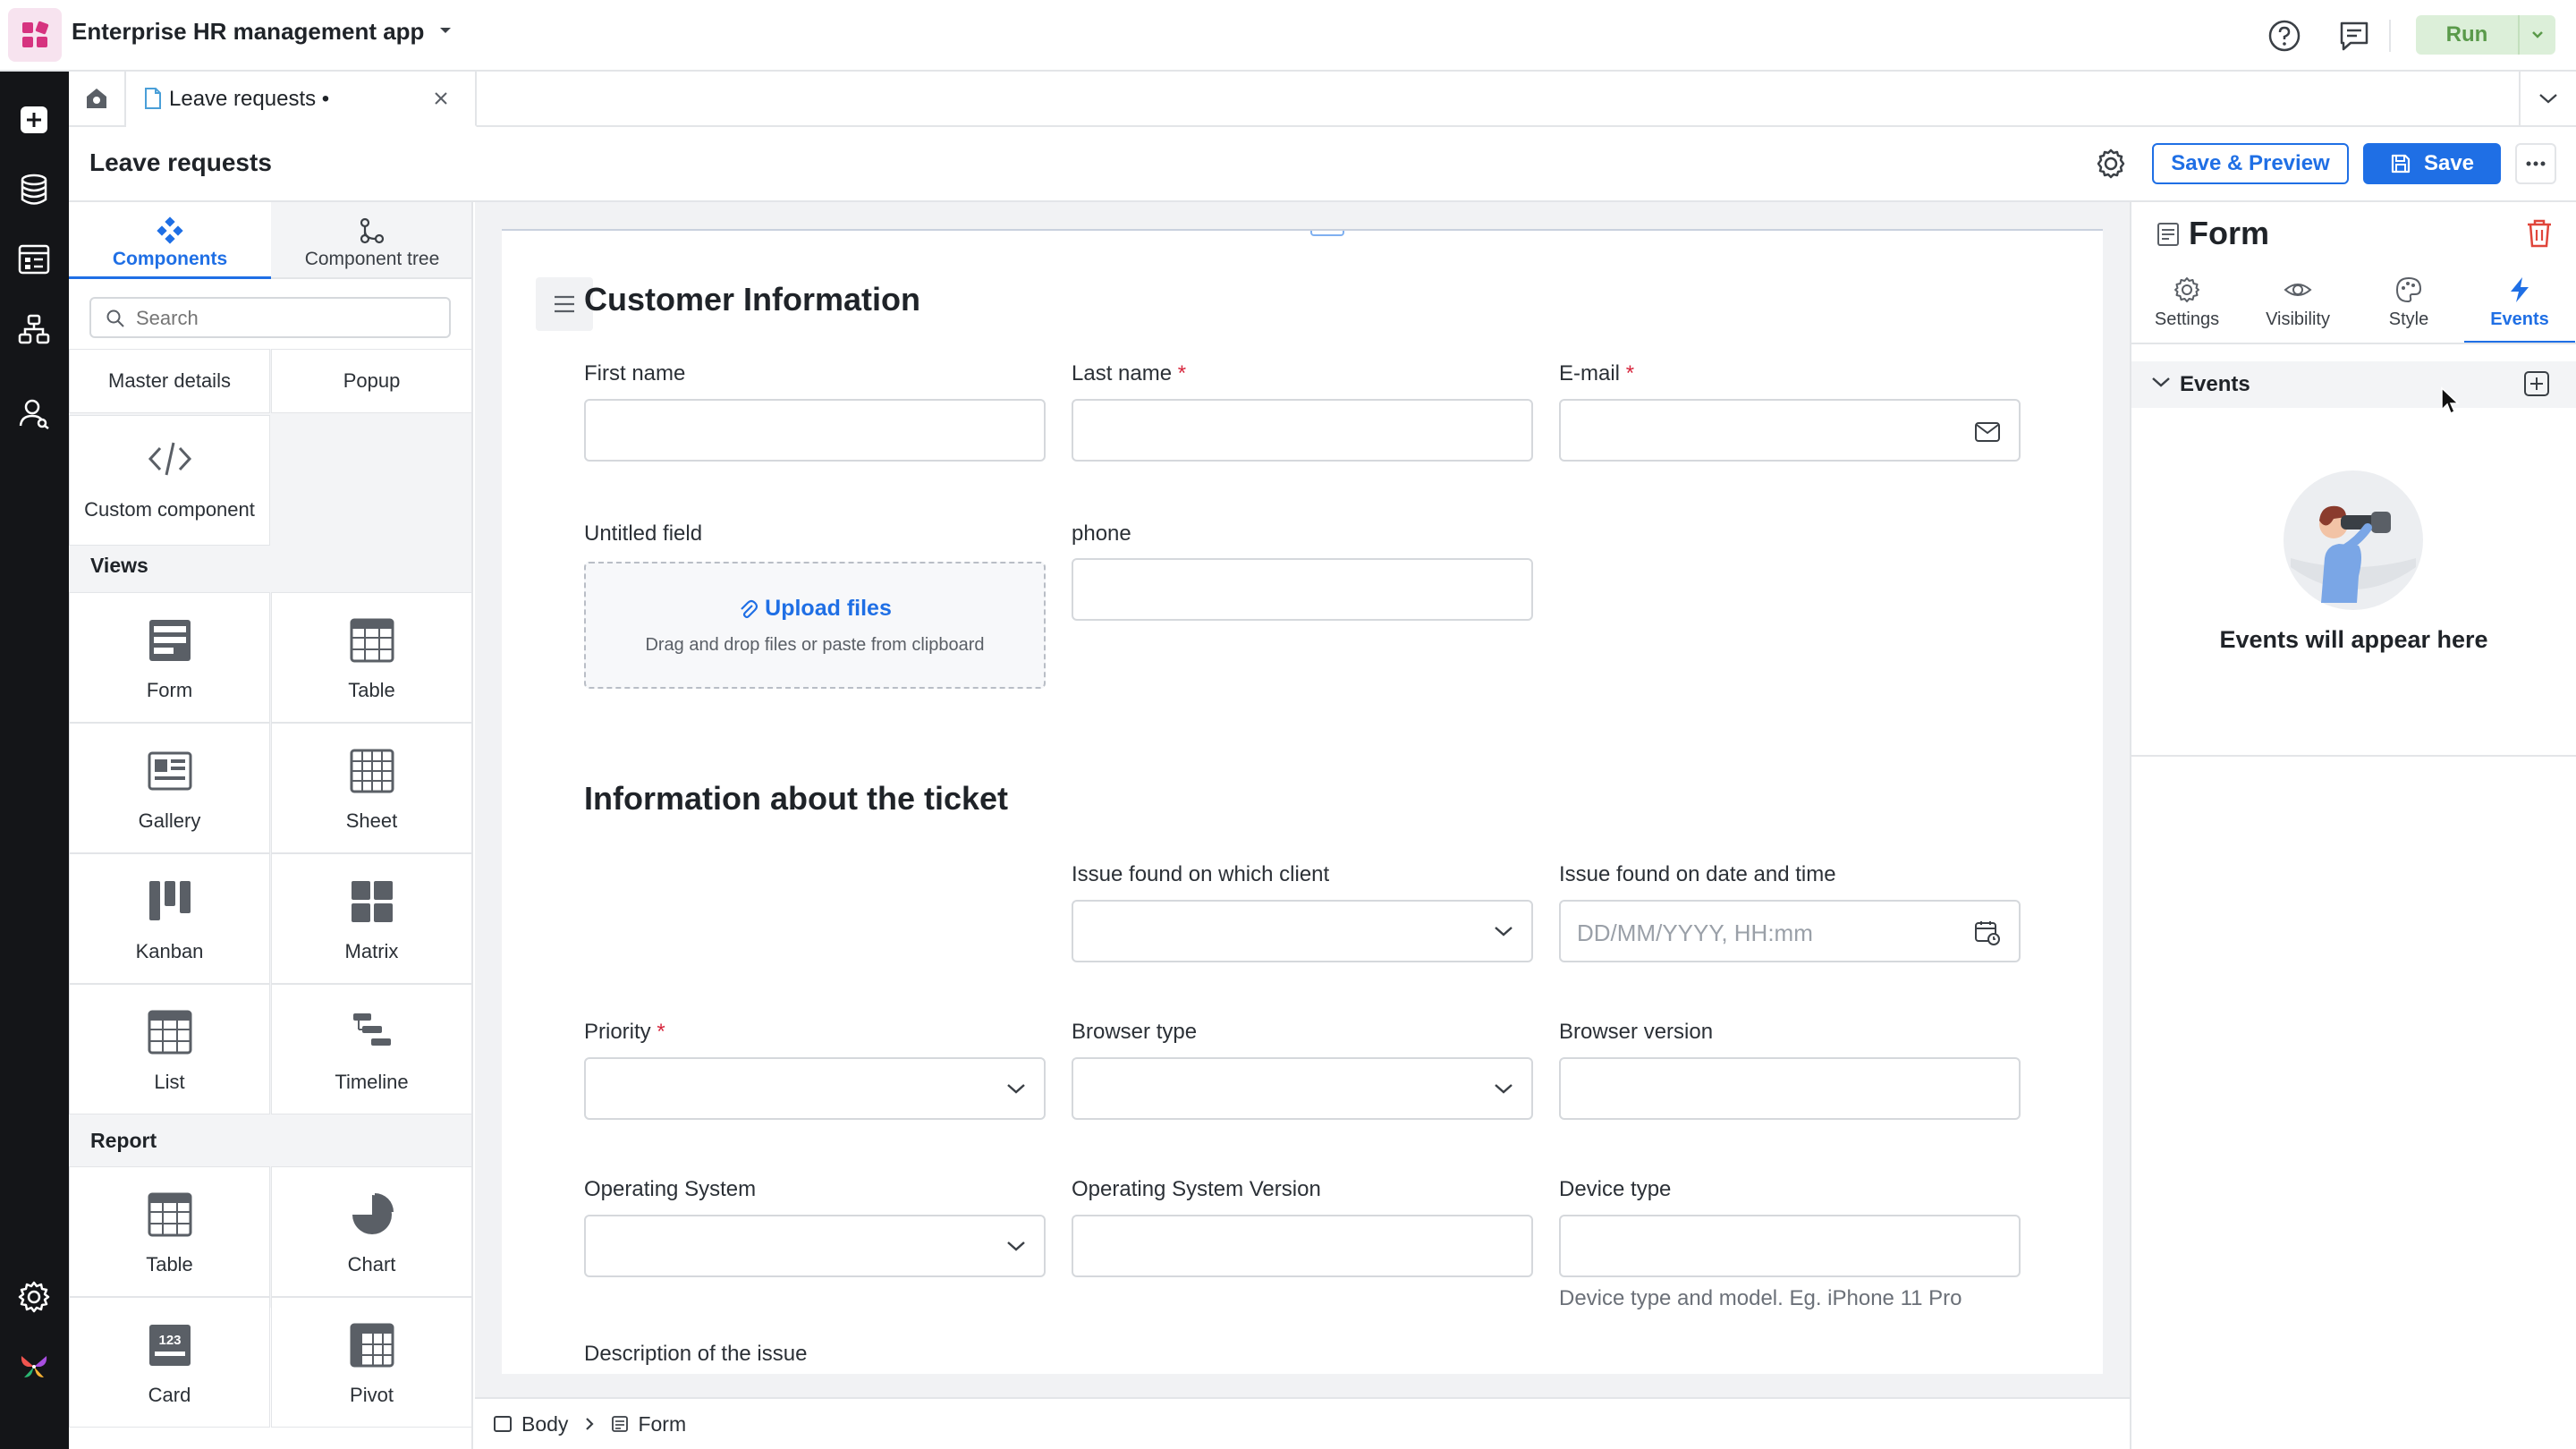 The image size is (2576, 1449). Describe the element at coordinates (445, 30) in the screenshot. I see `caret-down-icon` at that location.